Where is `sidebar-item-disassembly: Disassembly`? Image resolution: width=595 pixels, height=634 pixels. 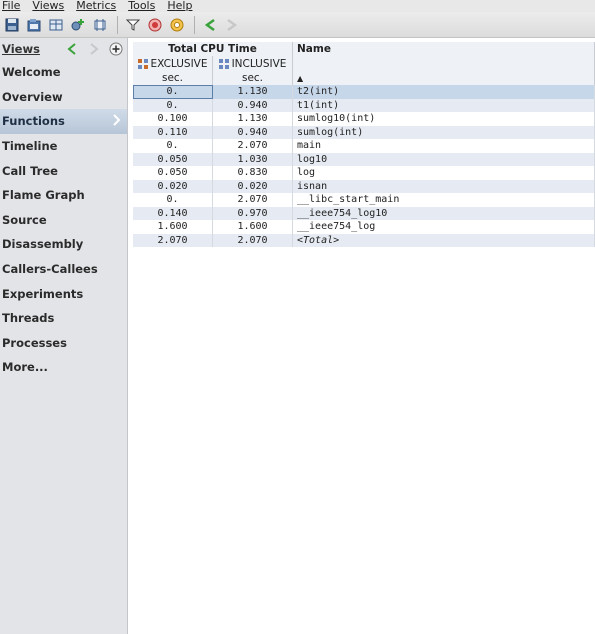
sidebar-item-disassembly: Disassembly is located at coordinates (63, 244).